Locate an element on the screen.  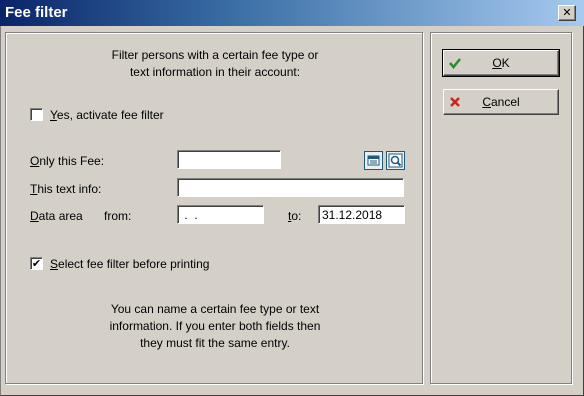
close-button: ✕ is located at coordinates (567, 13).